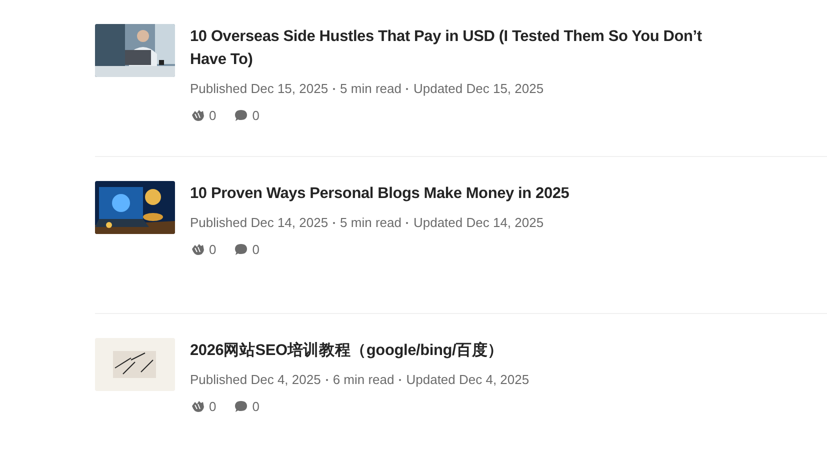  I want to click on article-title: 10 Proven Ways Personal Blogs Make Money in 2025, so click(450, 193).